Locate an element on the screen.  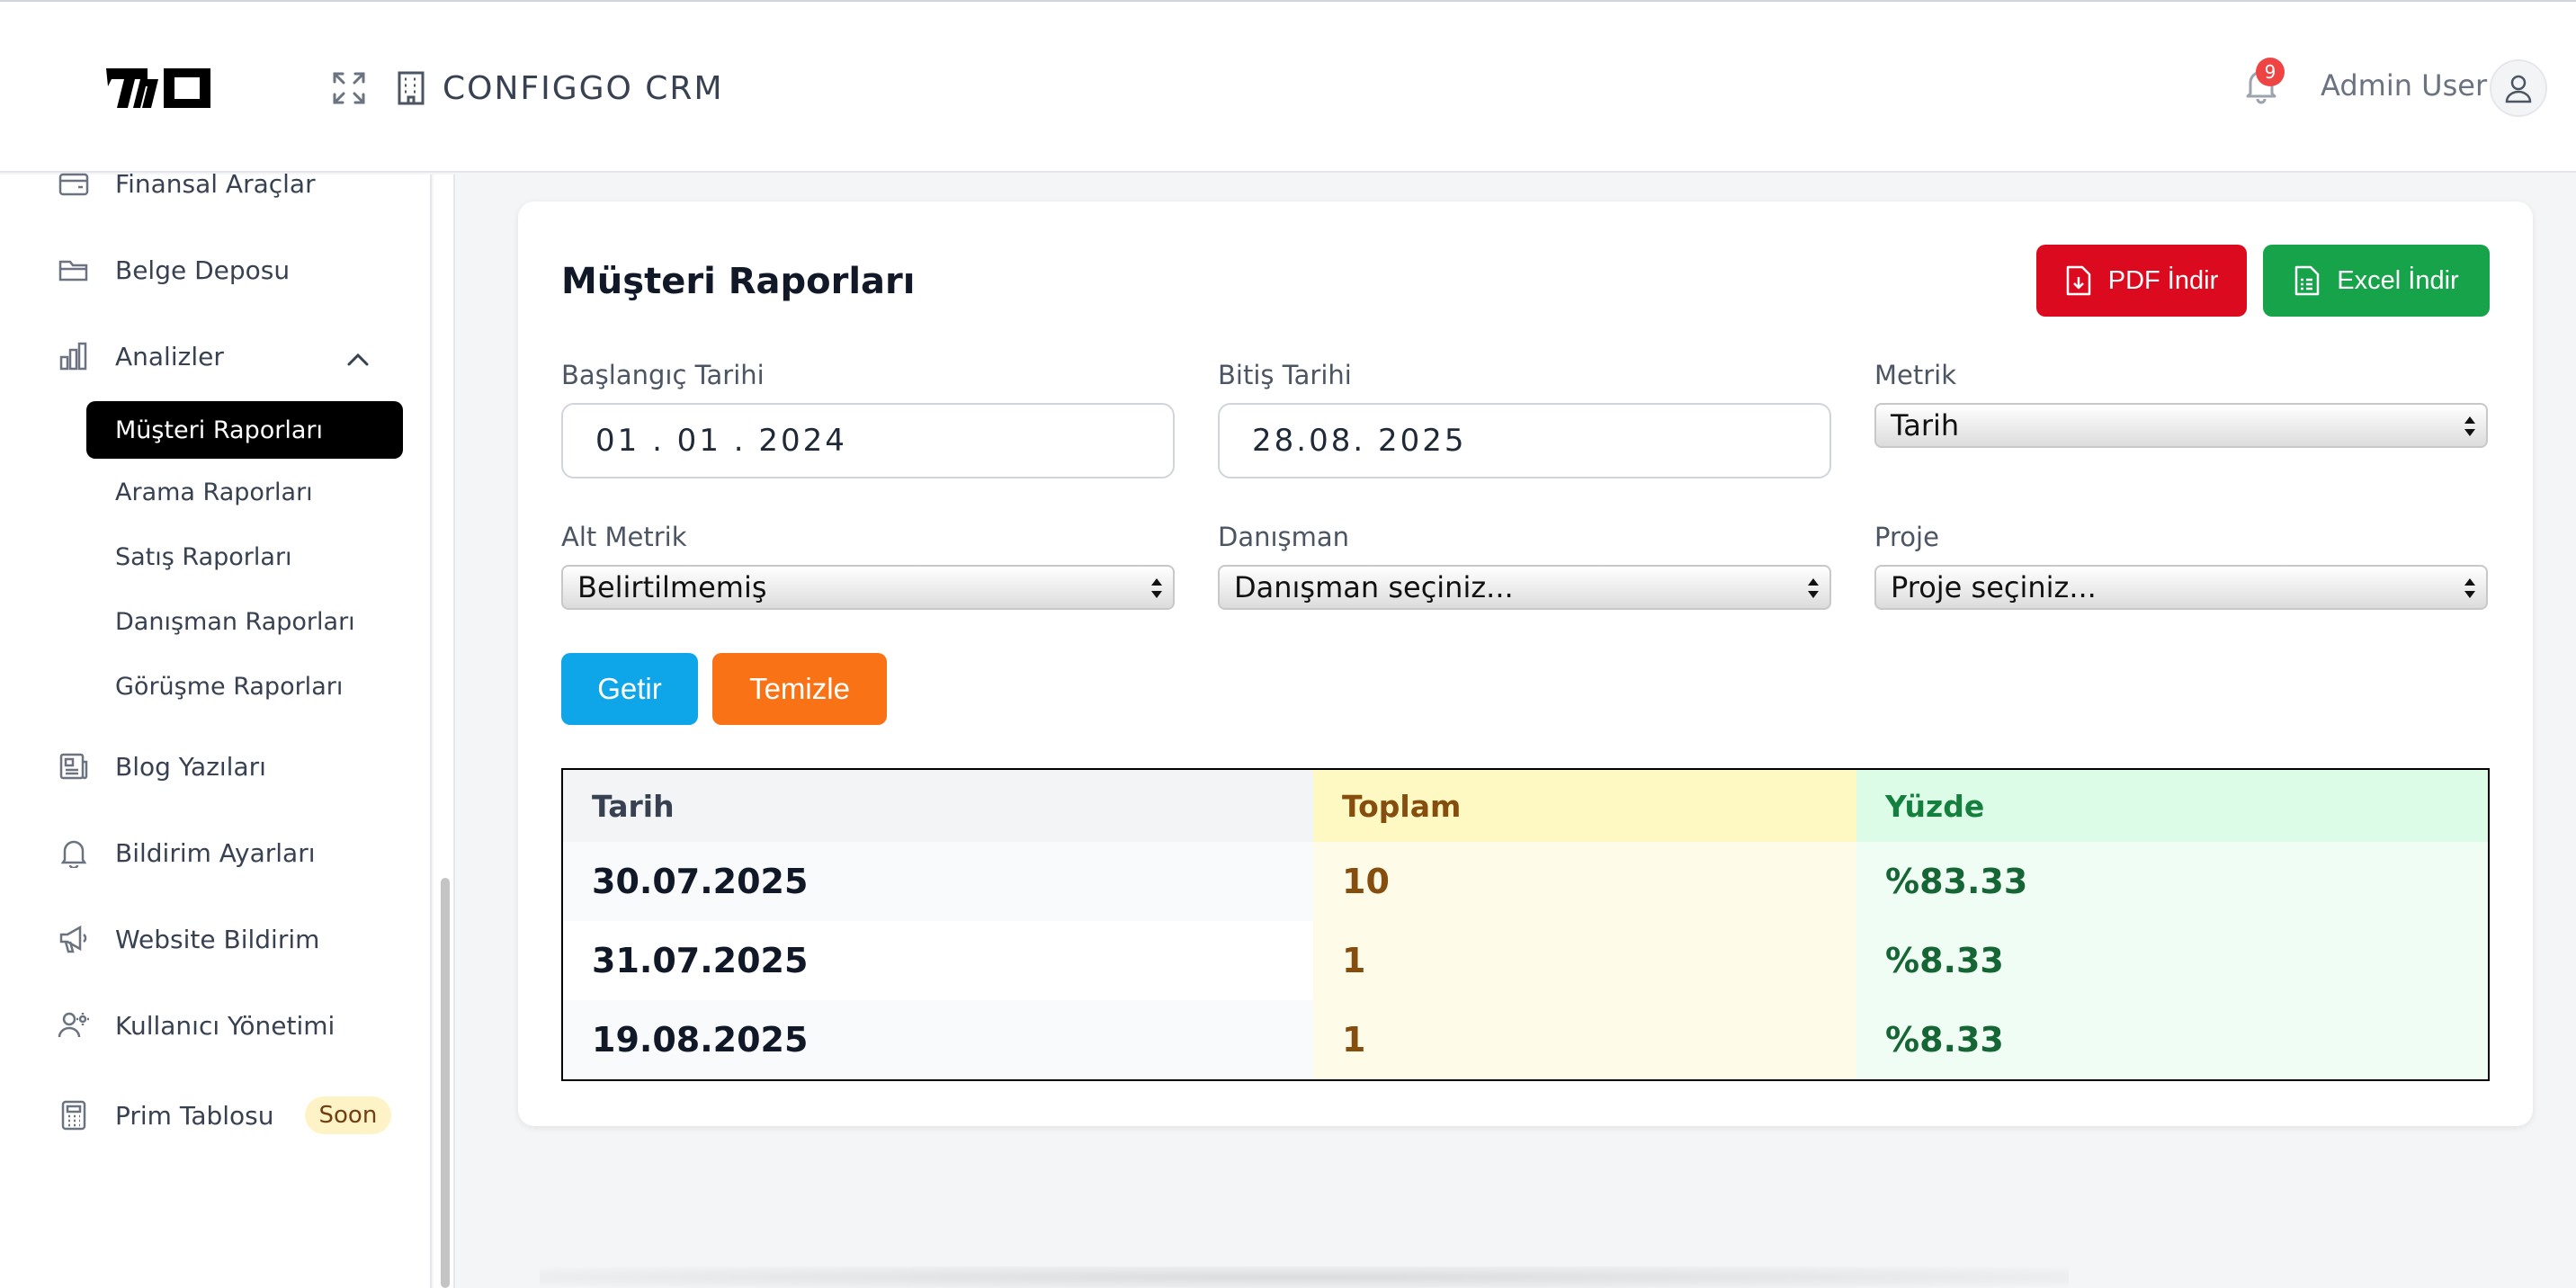
sidebar-item-website-notification: Website Bildirim is located at coordinates (188, 939).